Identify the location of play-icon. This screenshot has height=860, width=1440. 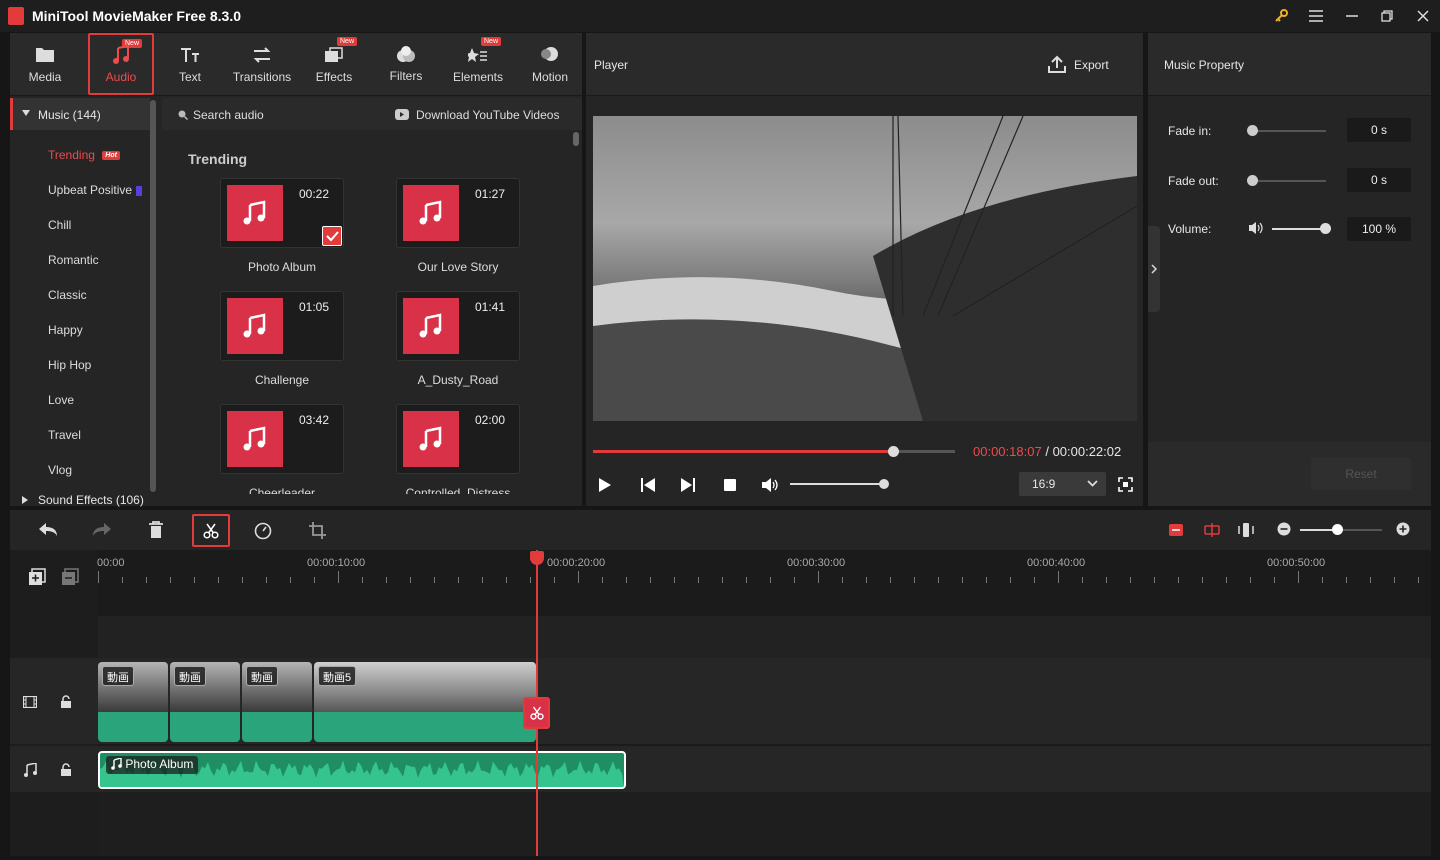
(605, 485).